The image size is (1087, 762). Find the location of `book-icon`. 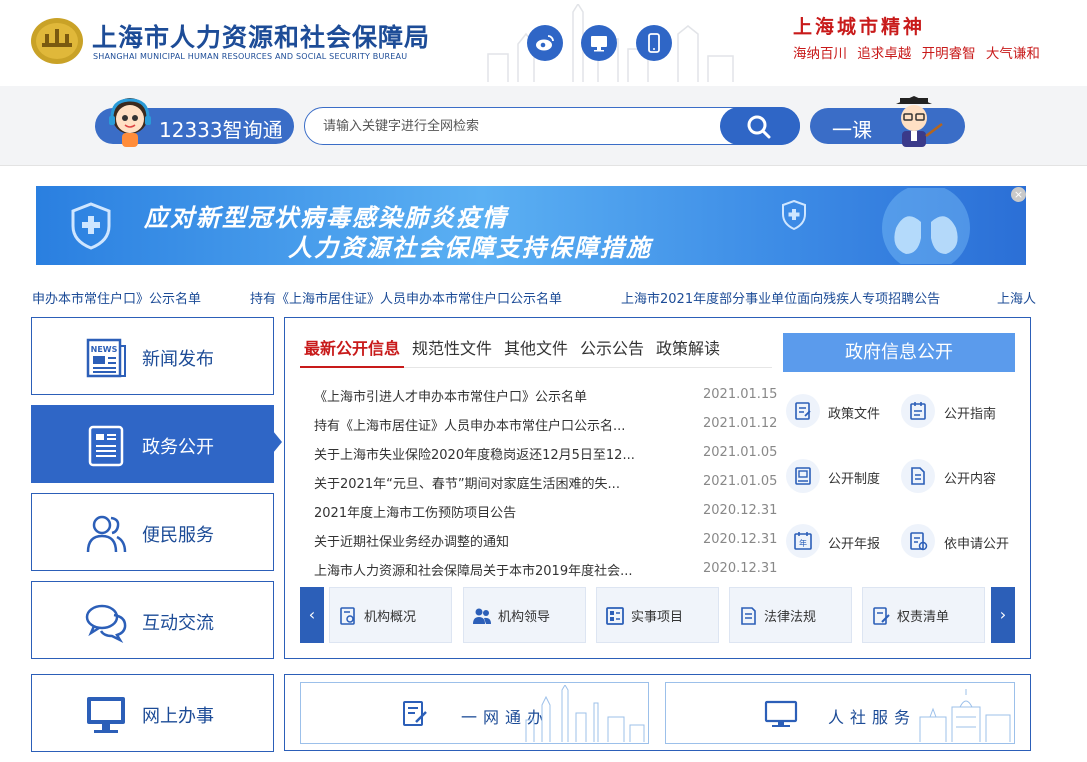

book-icon is located at coordinates (803, 476).